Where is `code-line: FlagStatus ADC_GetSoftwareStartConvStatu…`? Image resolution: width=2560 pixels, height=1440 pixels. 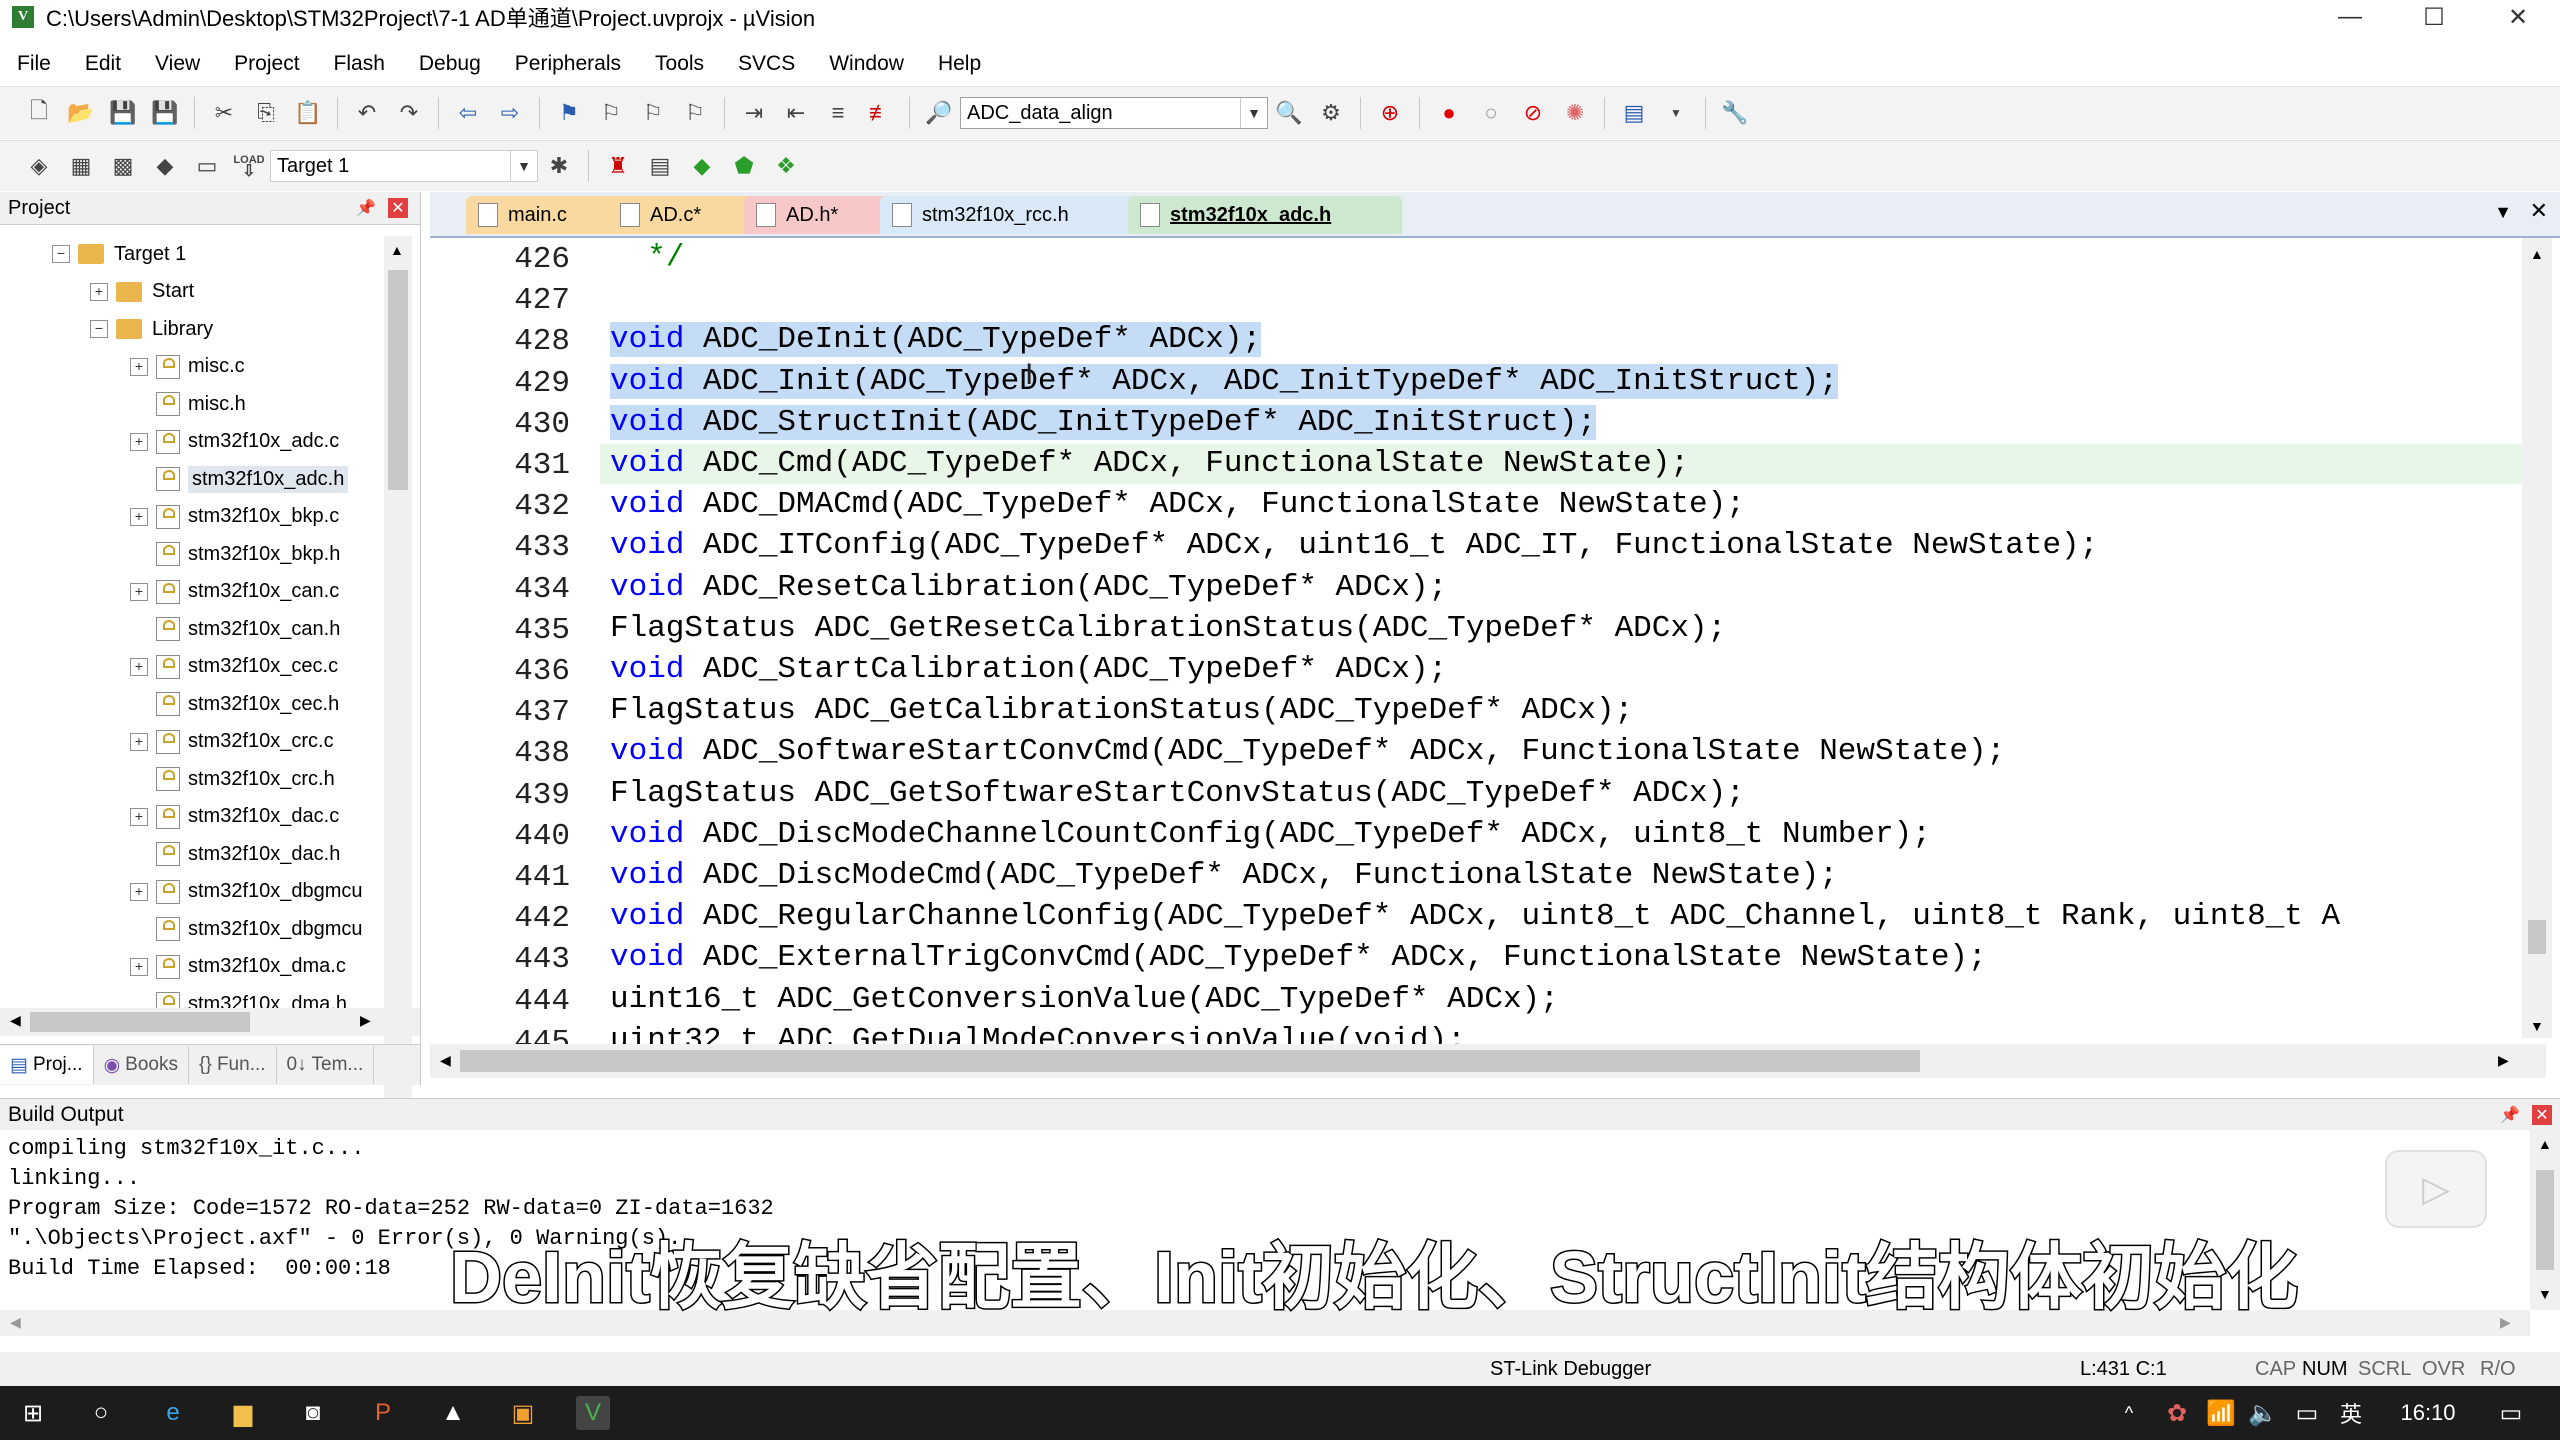 code-line: FlagStatus ADC_GetSoftwareStartConvStatu… is located at coordinates (1177, 794).